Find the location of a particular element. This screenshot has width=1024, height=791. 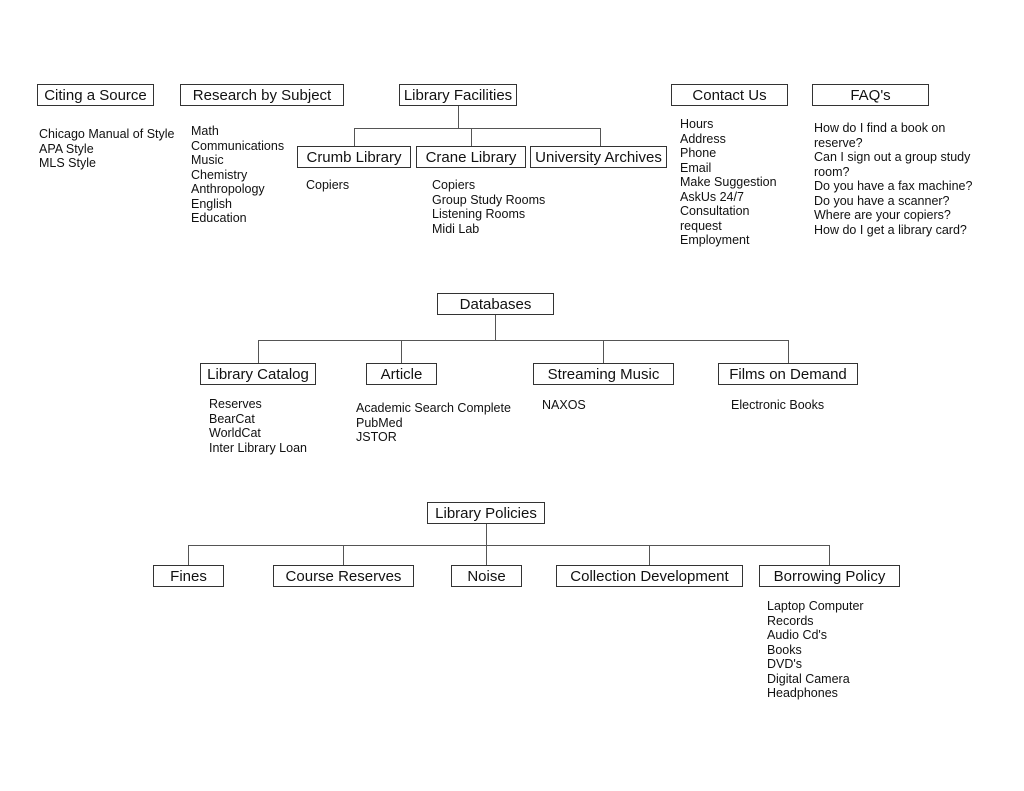

crane-library-node: Crane Library is located at coordinates (471, 157).